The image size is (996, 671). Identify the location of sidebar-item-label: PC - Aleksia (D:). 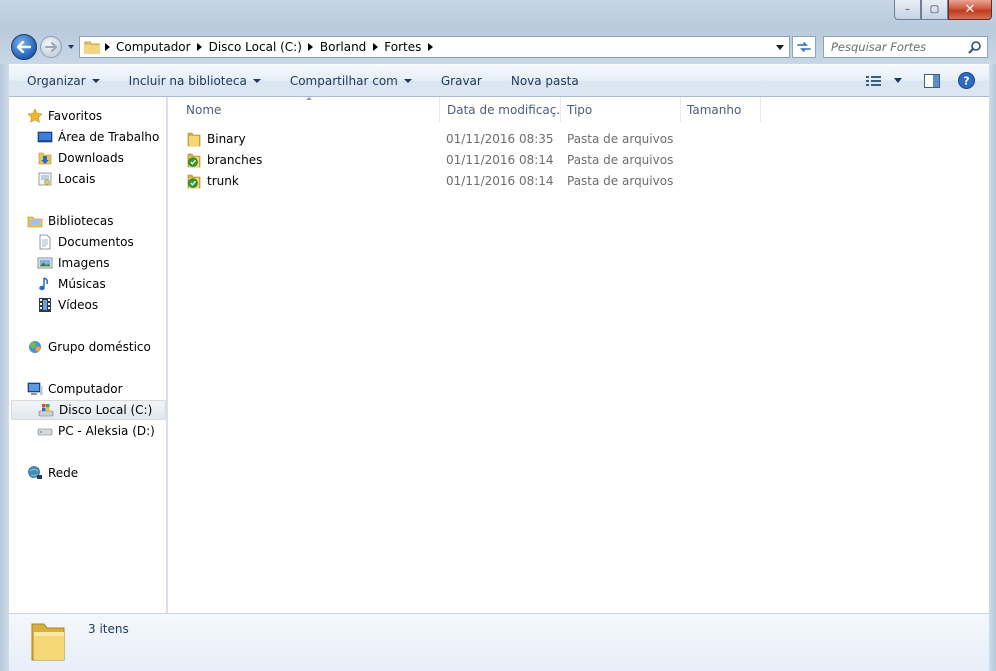
(106, 431).